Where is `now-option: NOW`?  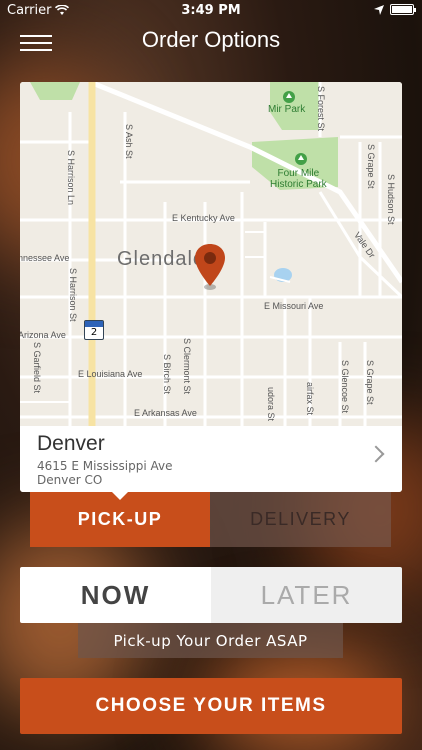 now-option: NOW is located at coordinates (115, 595).